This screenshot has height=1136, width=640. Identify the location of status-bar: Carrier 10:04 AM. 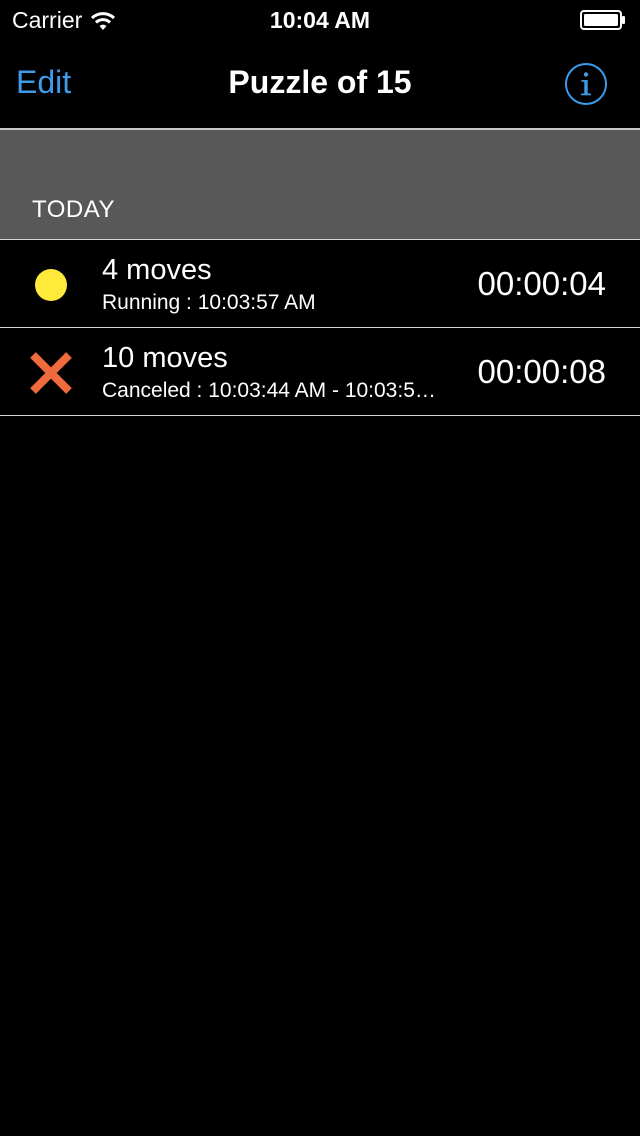
(320, 20).